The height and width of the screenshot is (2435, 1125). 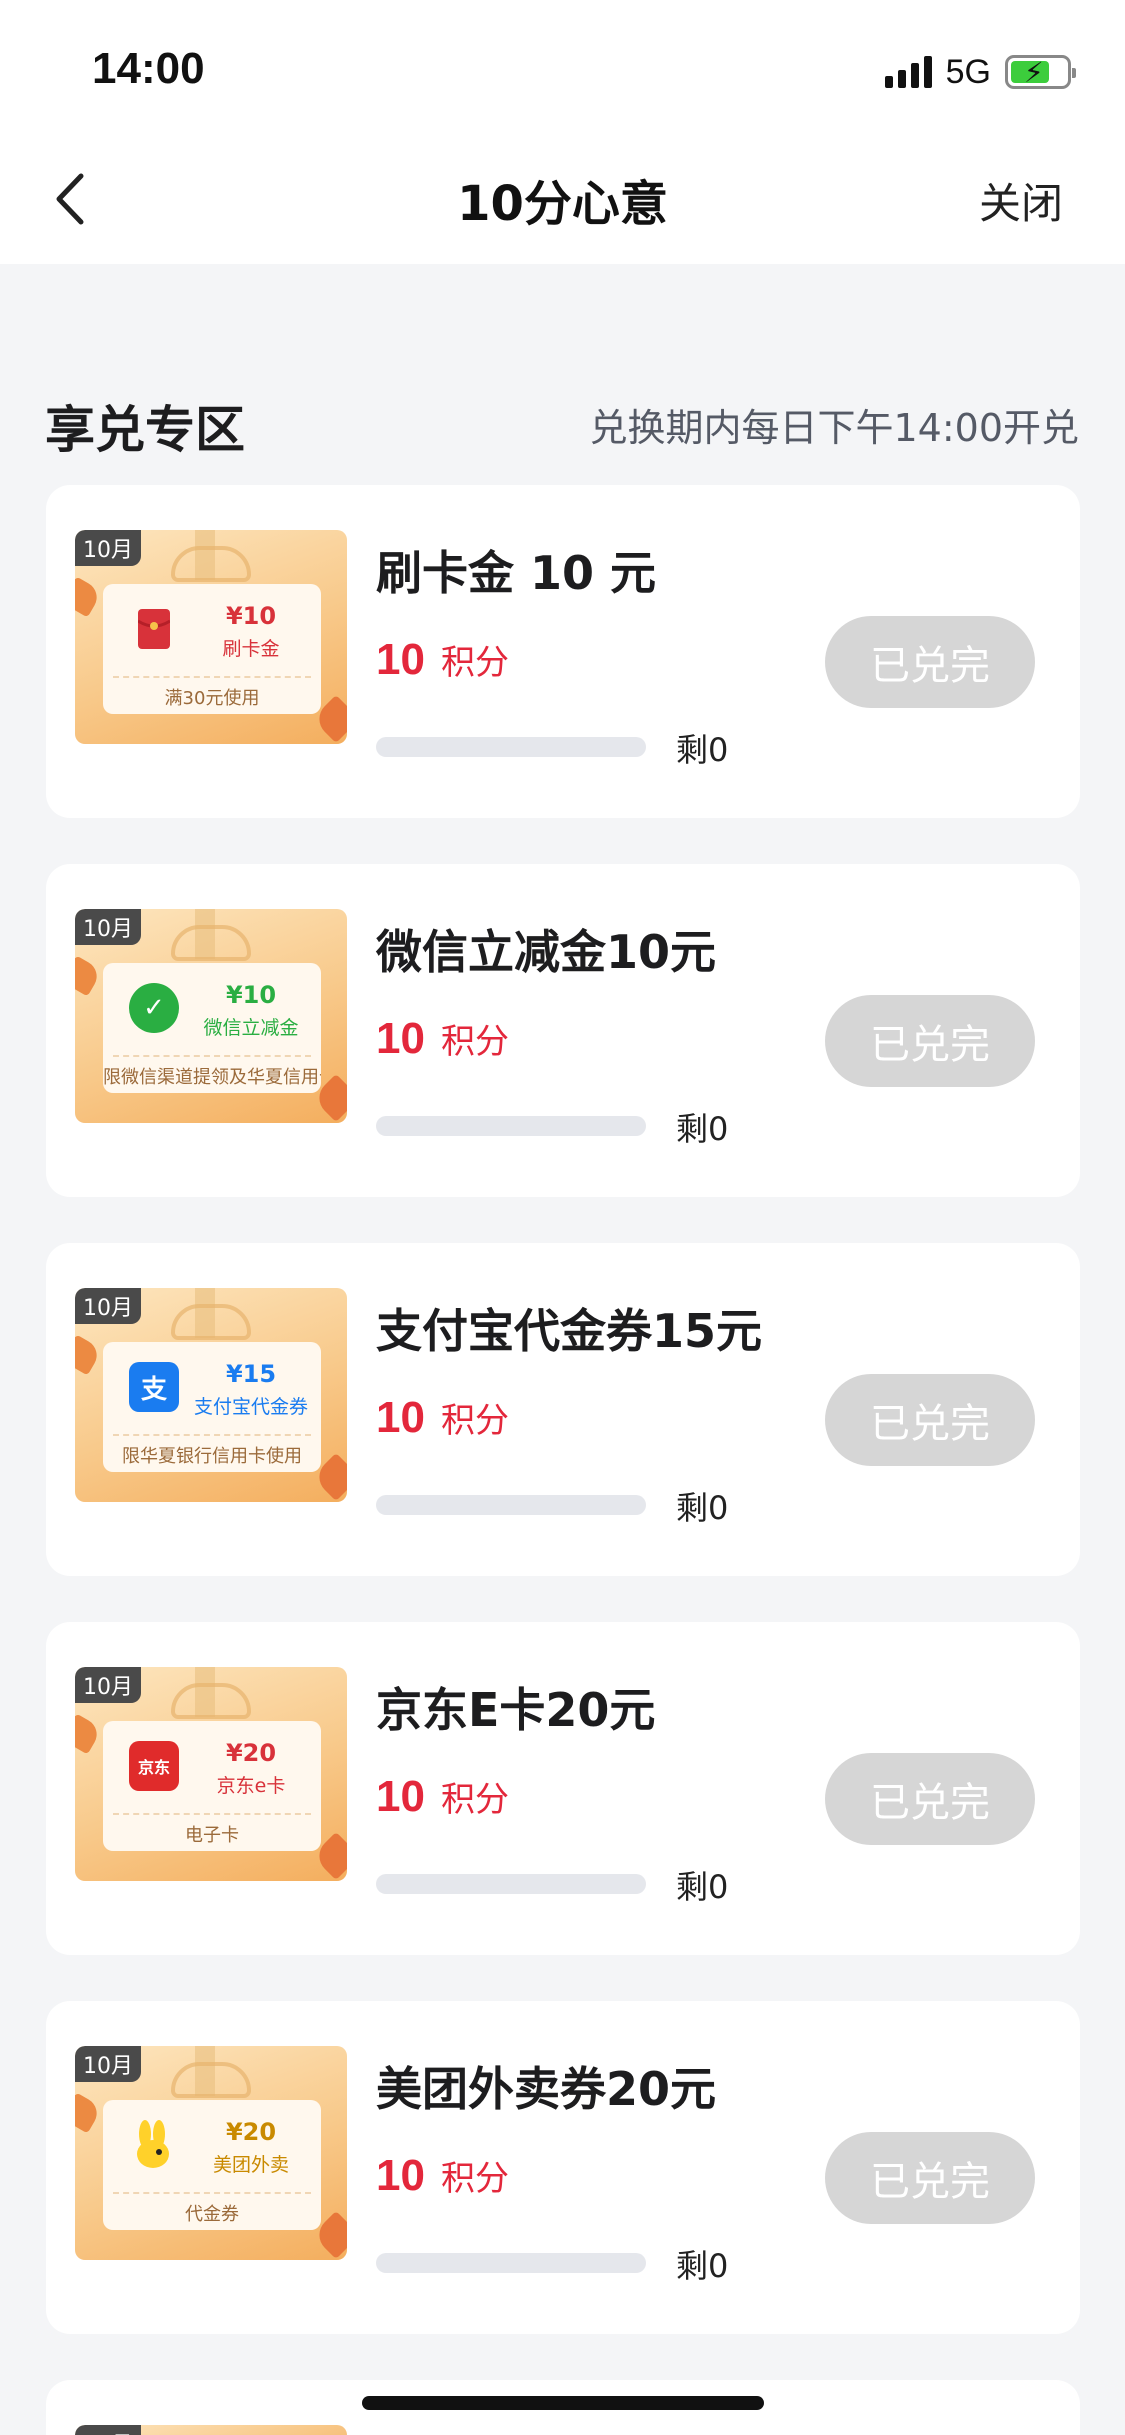 What do you see at coordinates (212, 1077) in the screenshot?
I see `coupon-note: 限微信渠道提领及华夏信用卡使用` at bounding box center [212, 1077].